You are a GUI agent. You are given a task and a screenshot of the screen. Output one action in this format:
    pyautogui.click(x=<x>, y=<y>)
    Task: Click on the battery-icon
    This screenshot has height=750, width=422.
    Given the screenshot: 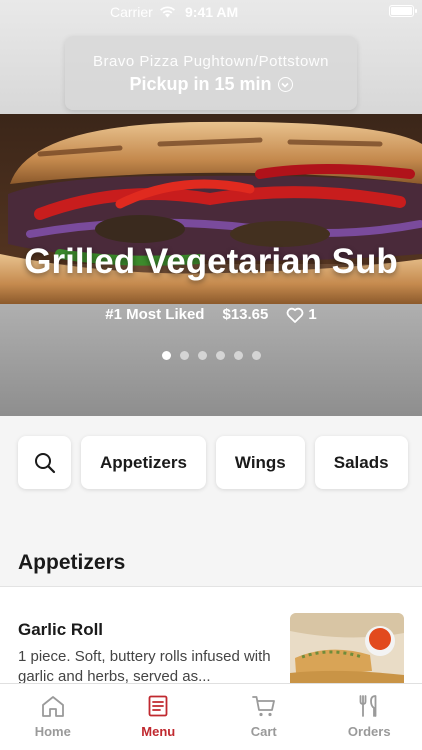 What is the action you would take?
    pyautogui.click(x=403, y=11)
    